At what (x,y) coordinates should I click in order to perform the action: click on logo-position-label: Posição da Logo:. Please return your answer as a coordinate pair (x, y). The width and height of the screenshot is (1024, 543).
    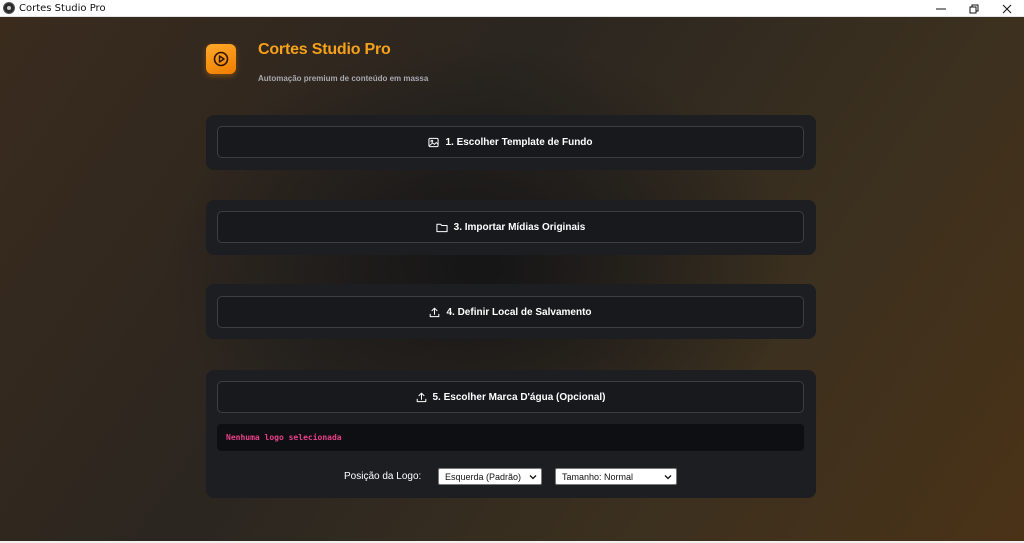
    Looking at the image, I should click on (383, 476).